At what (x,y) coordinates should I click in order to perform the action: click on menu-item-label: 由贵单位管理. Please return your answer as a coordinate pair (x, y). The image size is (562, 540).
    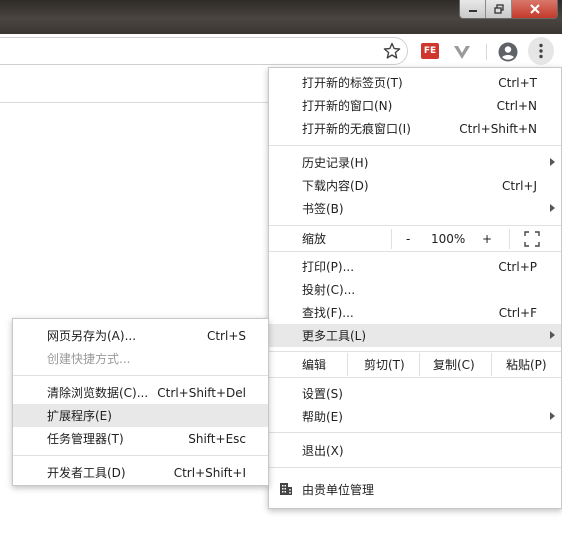
    Looking at the image, I should click on (338, 489).